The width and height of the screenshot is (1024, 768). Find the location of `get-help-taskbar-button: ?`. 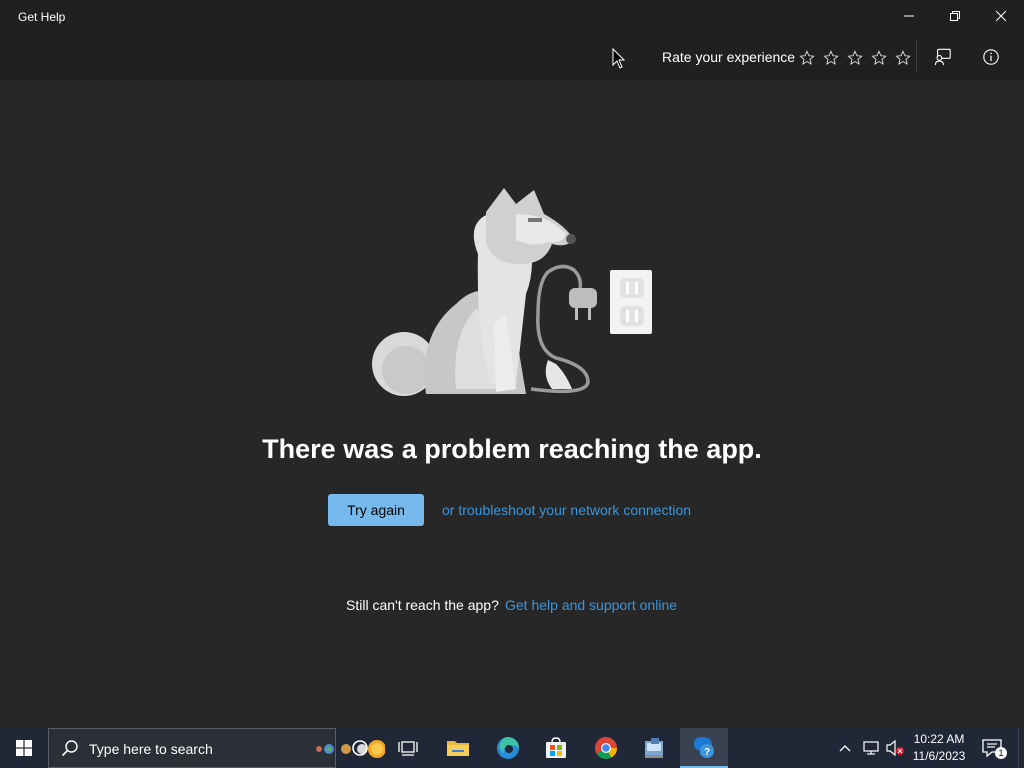

get-help-taskbar-button: ? is located at coordinates (704, 748).